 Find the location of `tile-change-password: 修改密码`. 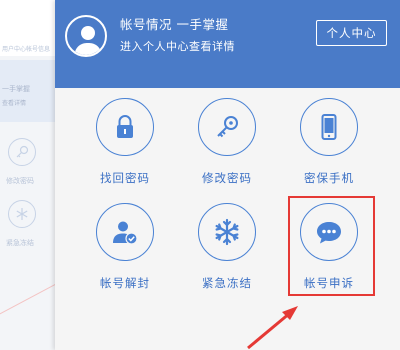

tile-change-password: 修改密码 is located at coordinates (227, 148).